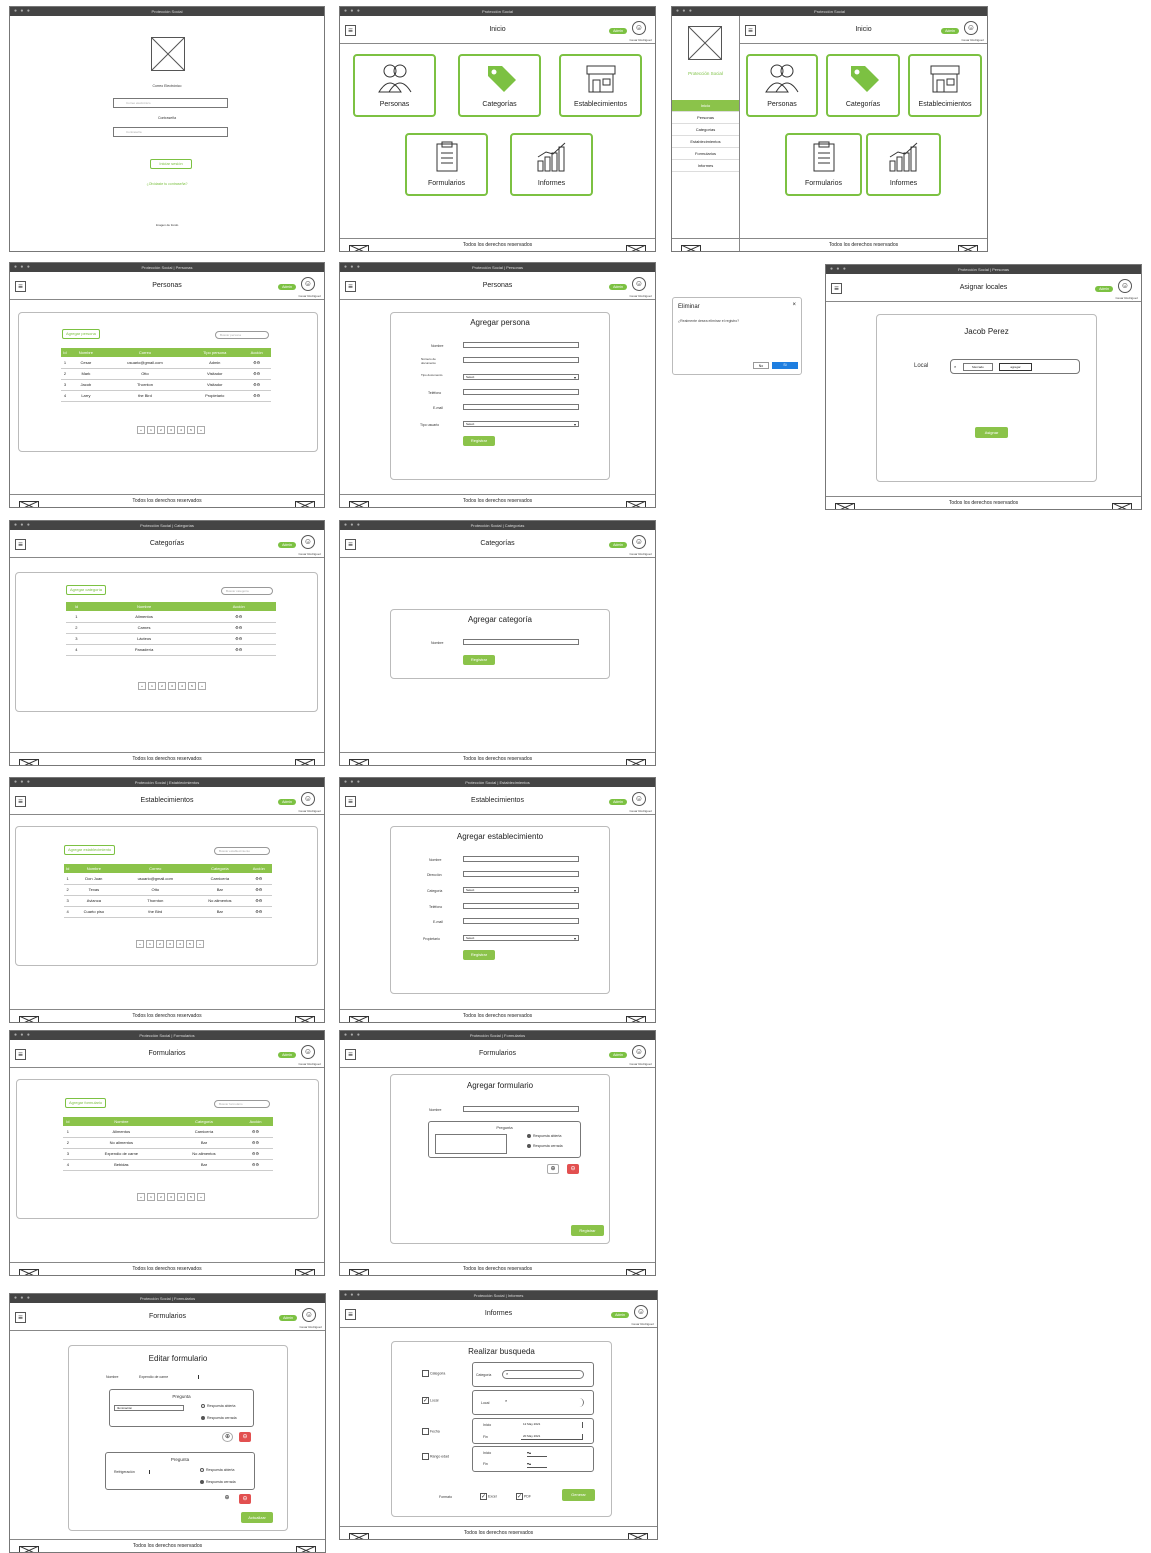 This screenshot has width=1151, height=1553. I want to click on asignar-button: Asignar, so click(991, 432).